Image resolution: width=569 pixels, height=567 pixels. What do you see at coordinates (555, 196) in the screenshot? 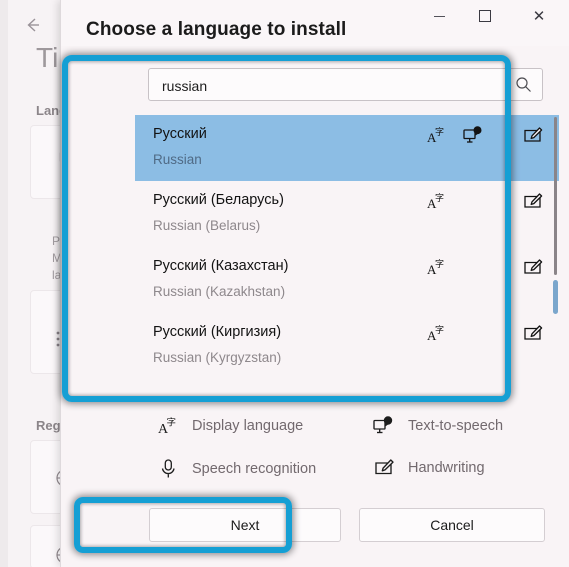
I see `list-scrollbar-thumb` at bounding box center [555, 196].